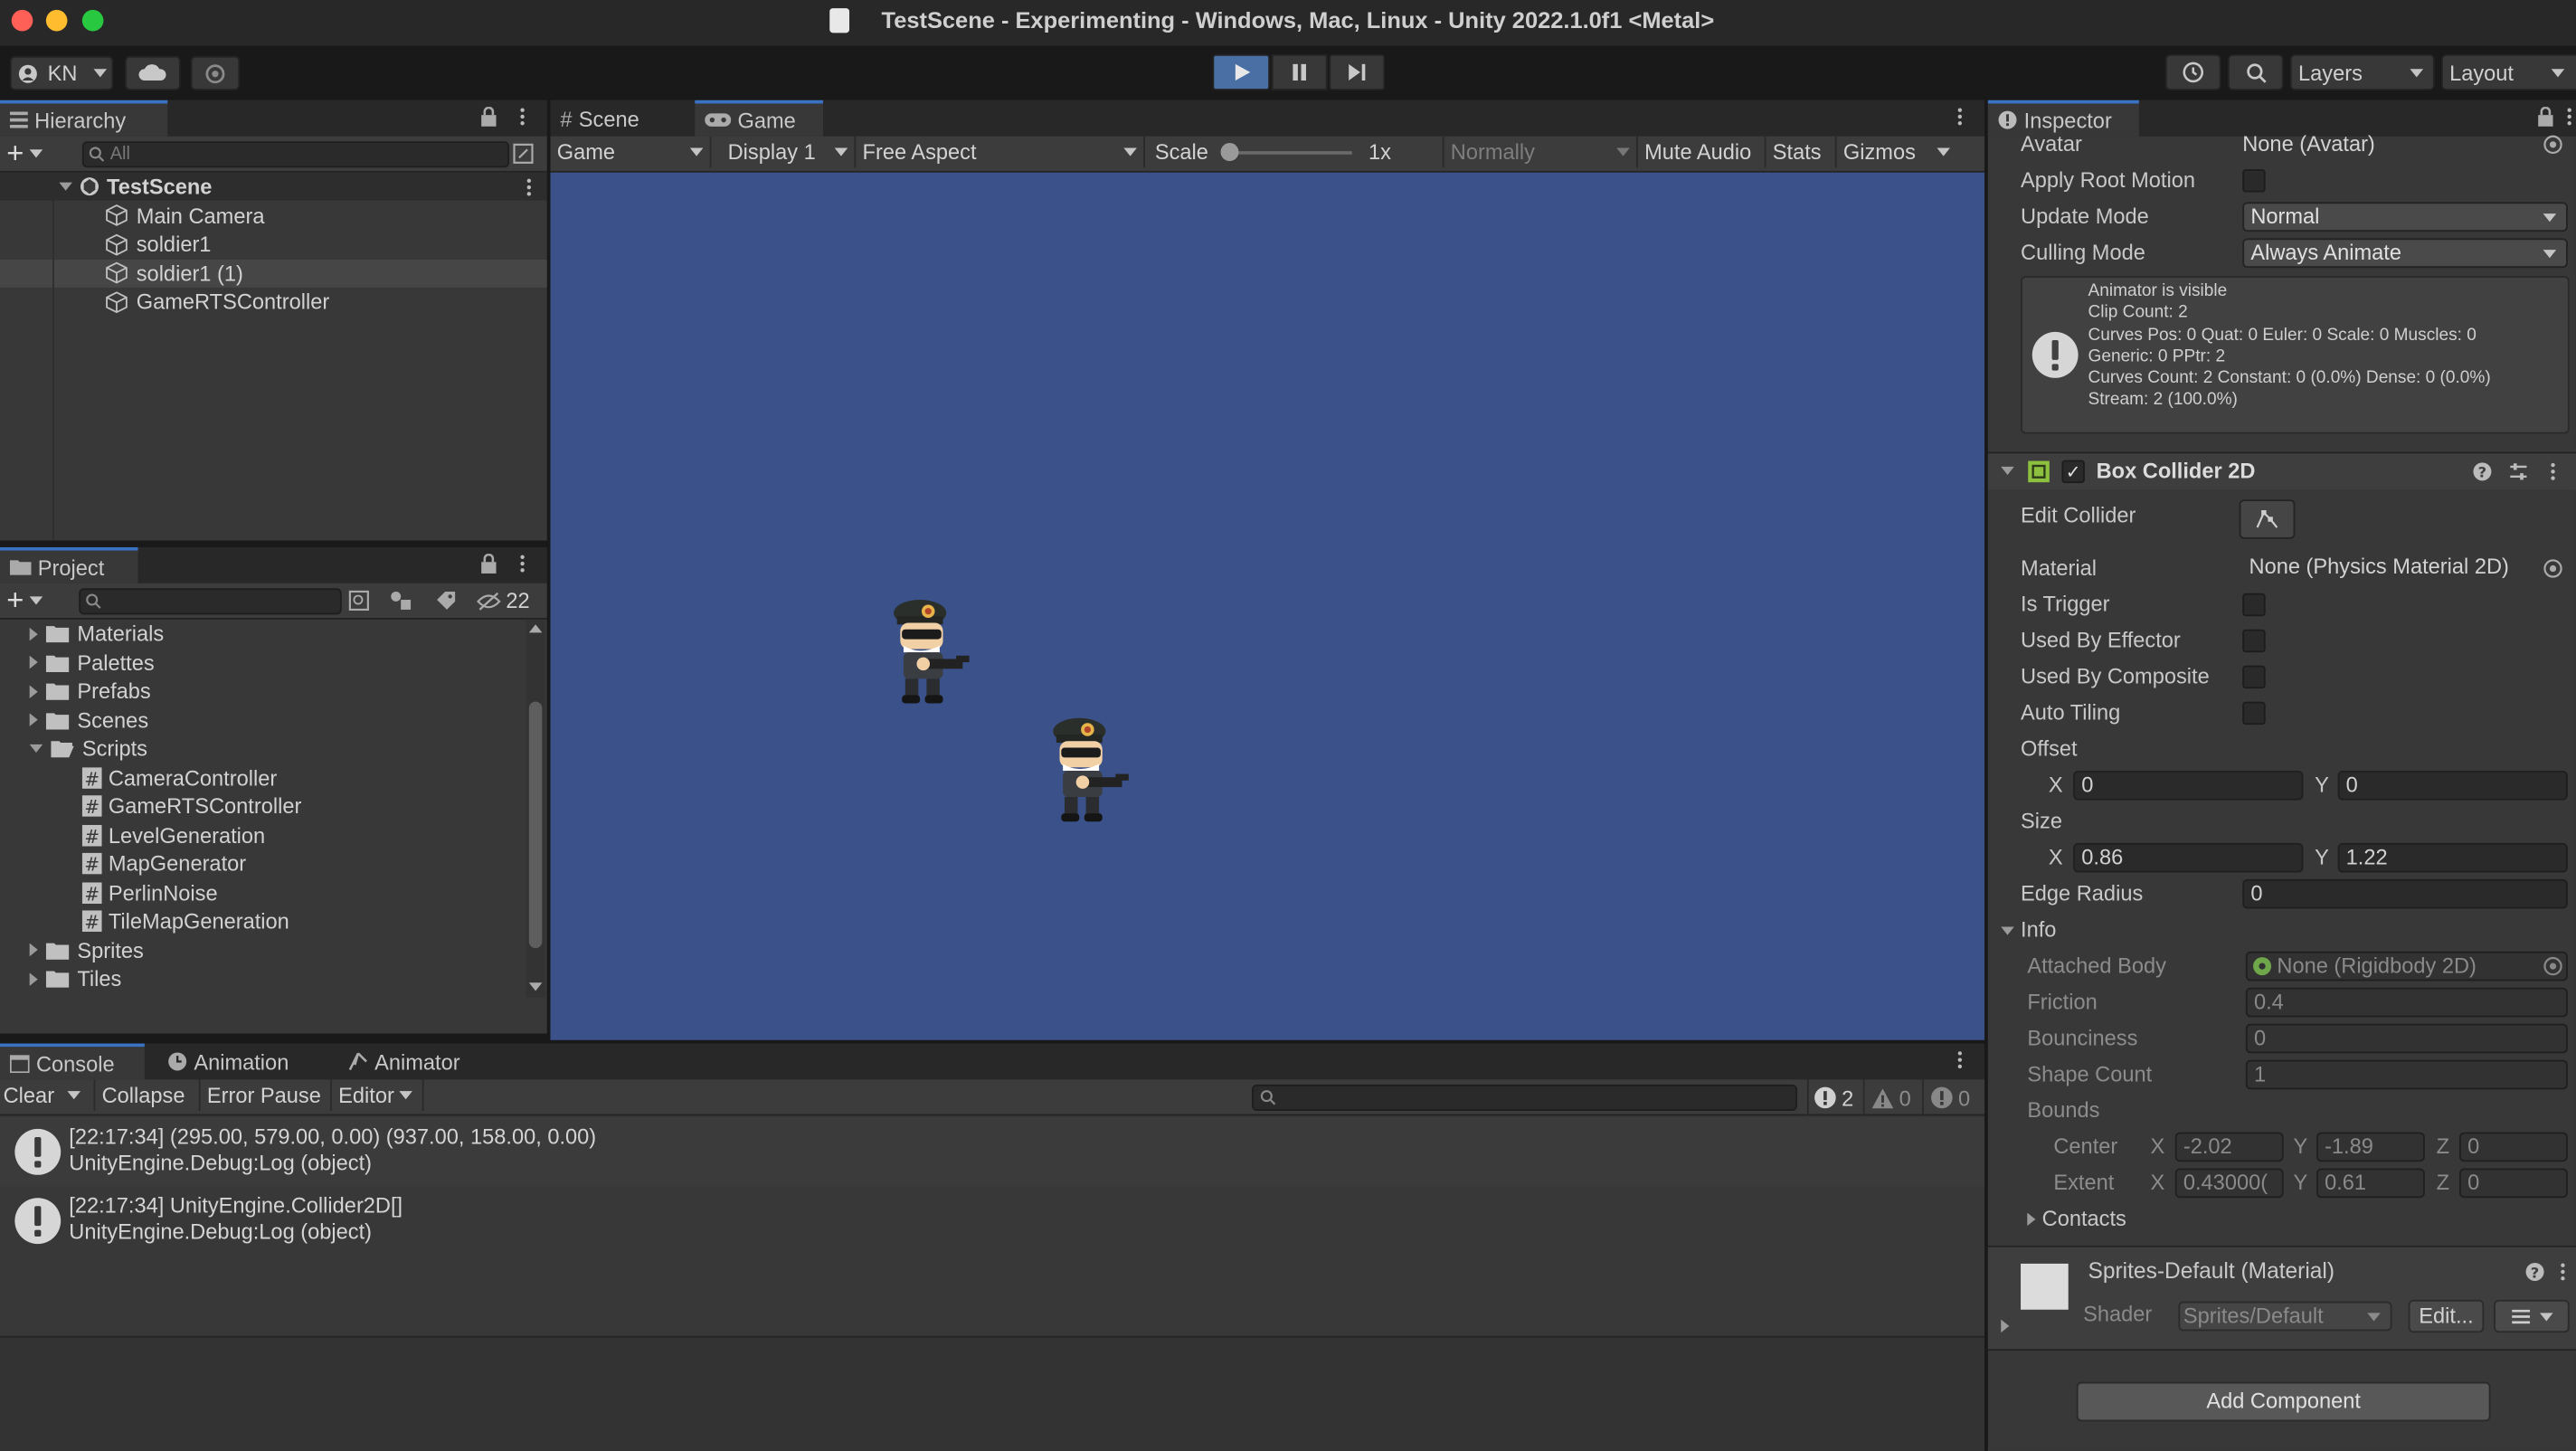 The image size is (2576, 1451). What do you see at coordinates (86, 949) in the screenshot?
I see `project-folder-sprites: Sprites` at bounding box center [86, 949].